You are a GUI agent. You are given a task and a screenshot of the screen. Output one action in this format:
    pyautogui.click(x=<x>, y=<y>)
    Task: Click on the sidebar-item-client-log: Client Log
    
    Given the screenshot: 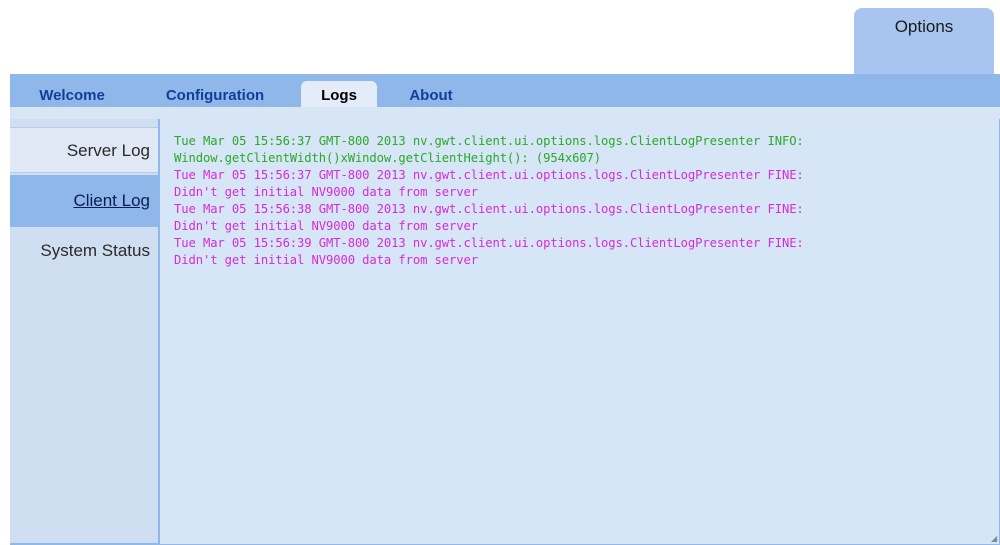 What is the action you would take?
    pyautogui.click(x=84, y=201)
    